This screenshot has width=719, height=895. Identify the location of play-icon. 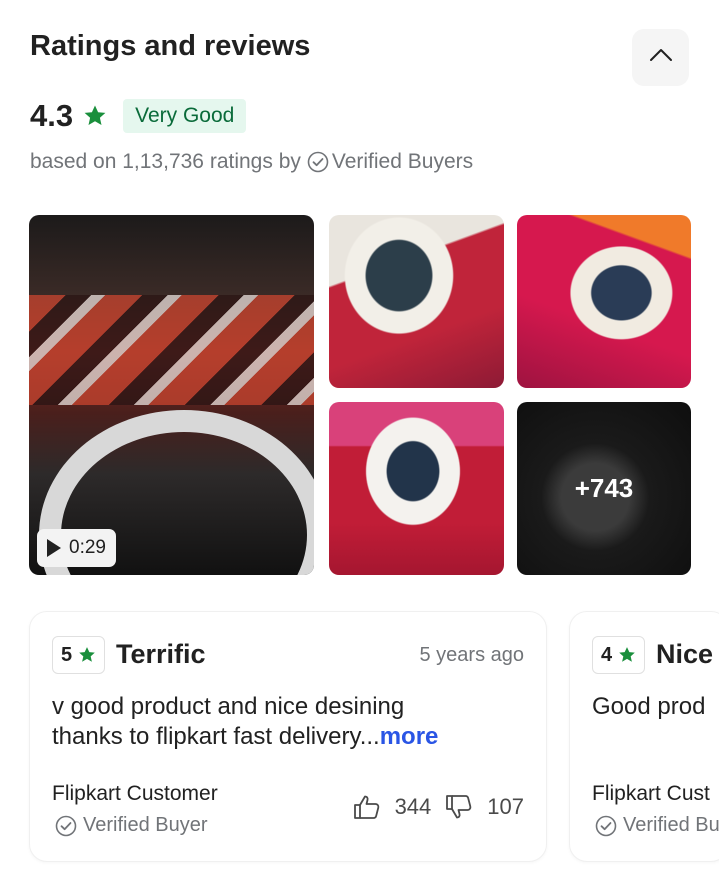
(54, 548).